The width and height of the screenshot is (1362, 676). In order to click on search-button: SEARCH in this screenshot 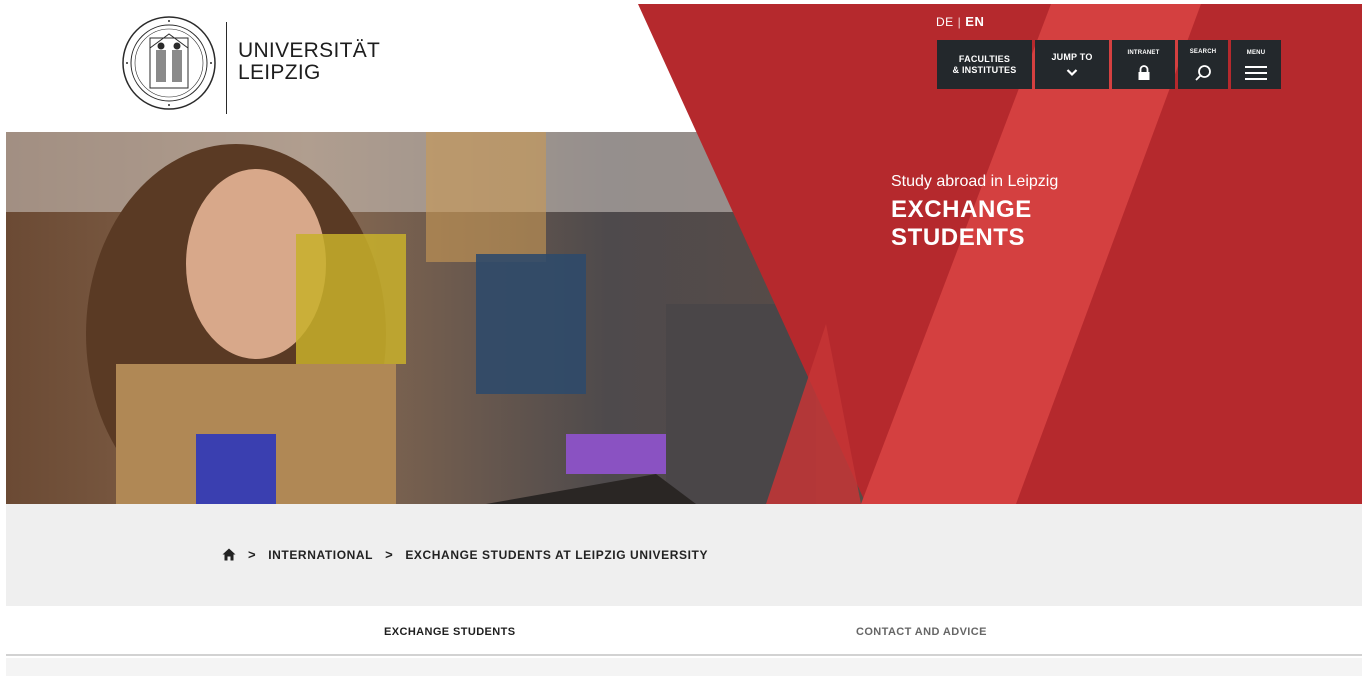, I will do `click(1203, 64)`.